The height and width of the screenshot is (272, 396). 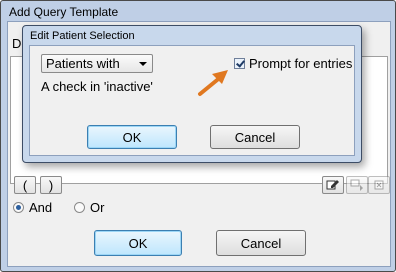 I want to click on open-paren-button: (, so click(x=25, y=185).